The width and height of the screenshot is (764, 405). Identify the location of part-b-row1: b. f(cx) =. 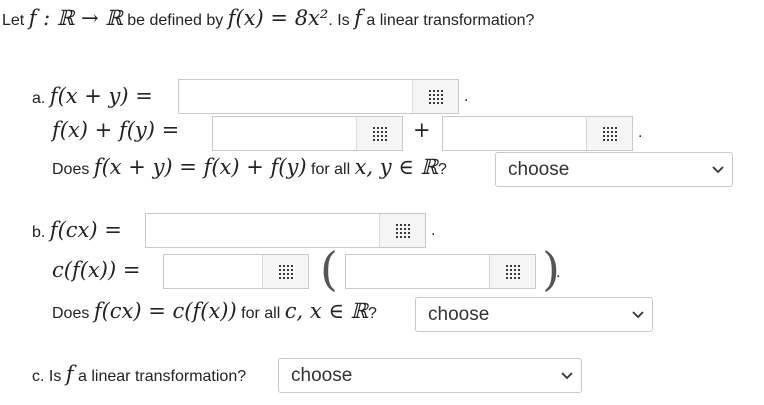
(77, 230).